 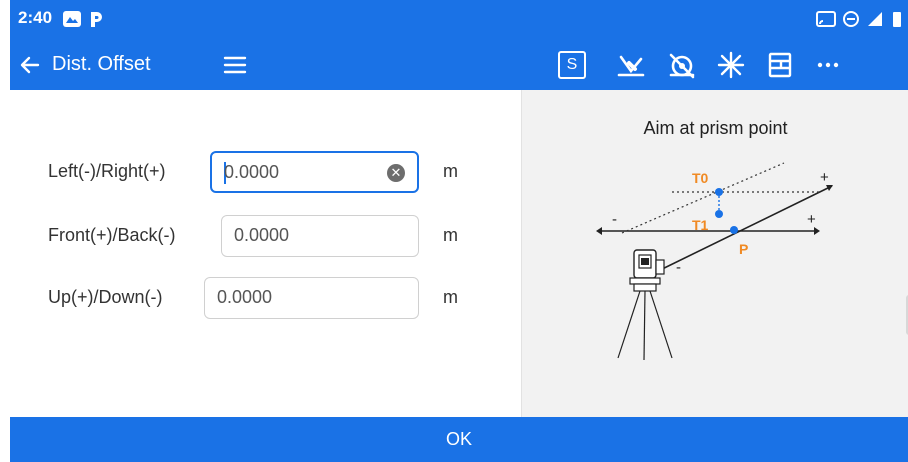 I want to click on p-point, so click(x=734, y=230).